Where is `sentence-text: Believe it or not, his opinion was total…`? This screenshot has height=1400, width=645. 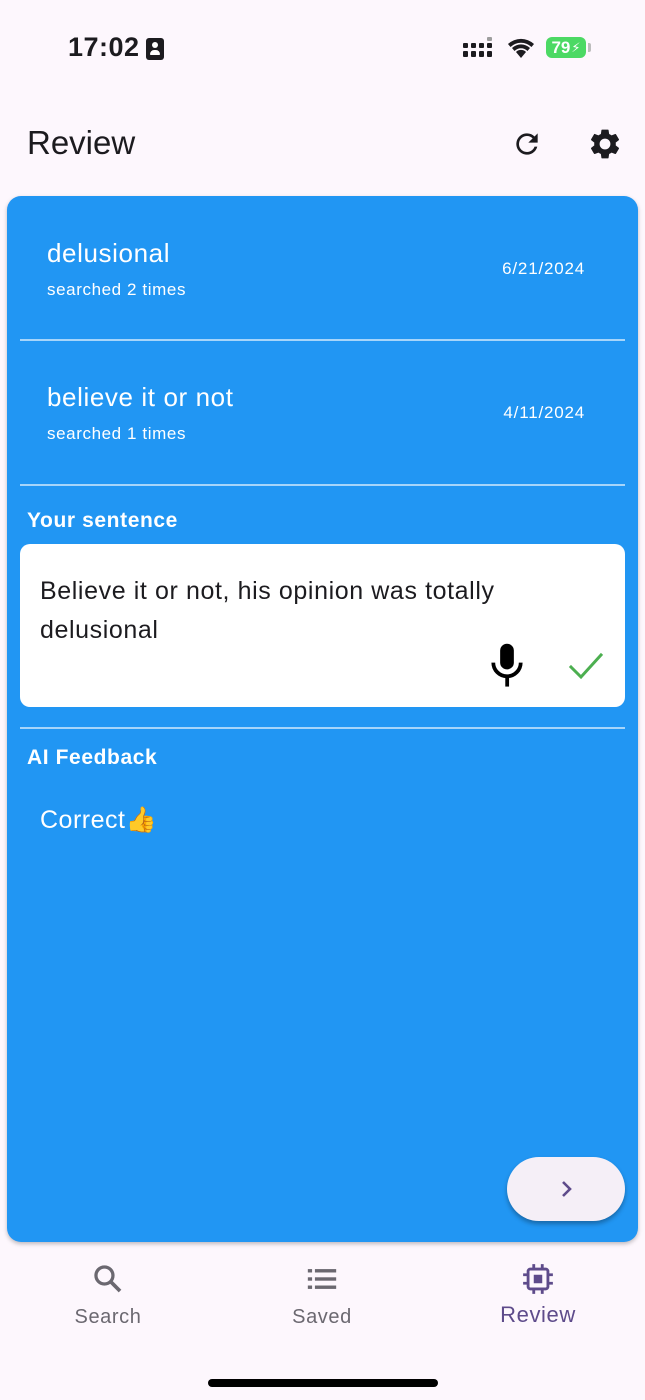
sentence-text: Believe it or not, his opinion was total… is located at coordinates (320, 611).